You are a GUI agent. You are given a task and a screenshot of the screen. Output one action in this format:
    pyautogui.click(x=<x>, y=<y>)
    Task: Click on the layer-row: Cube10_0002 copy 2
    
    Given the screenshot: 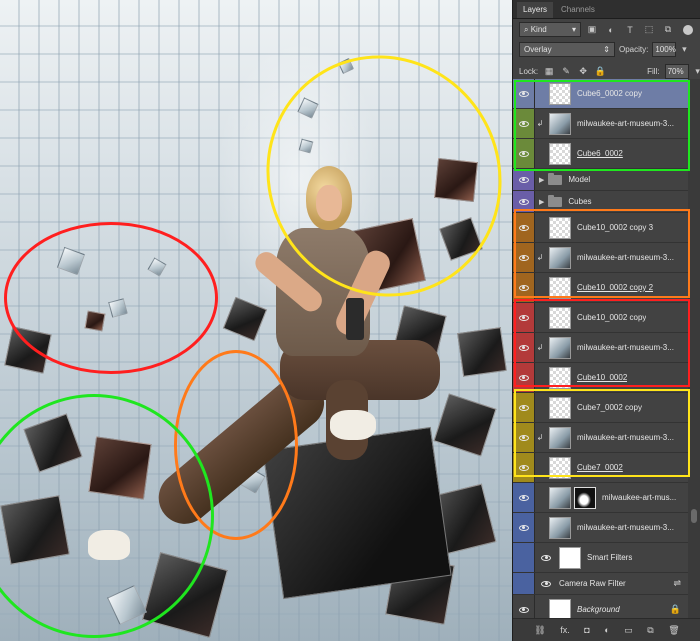 What is the action you would take?
    pyautogui.click(x=601, y=288)
    